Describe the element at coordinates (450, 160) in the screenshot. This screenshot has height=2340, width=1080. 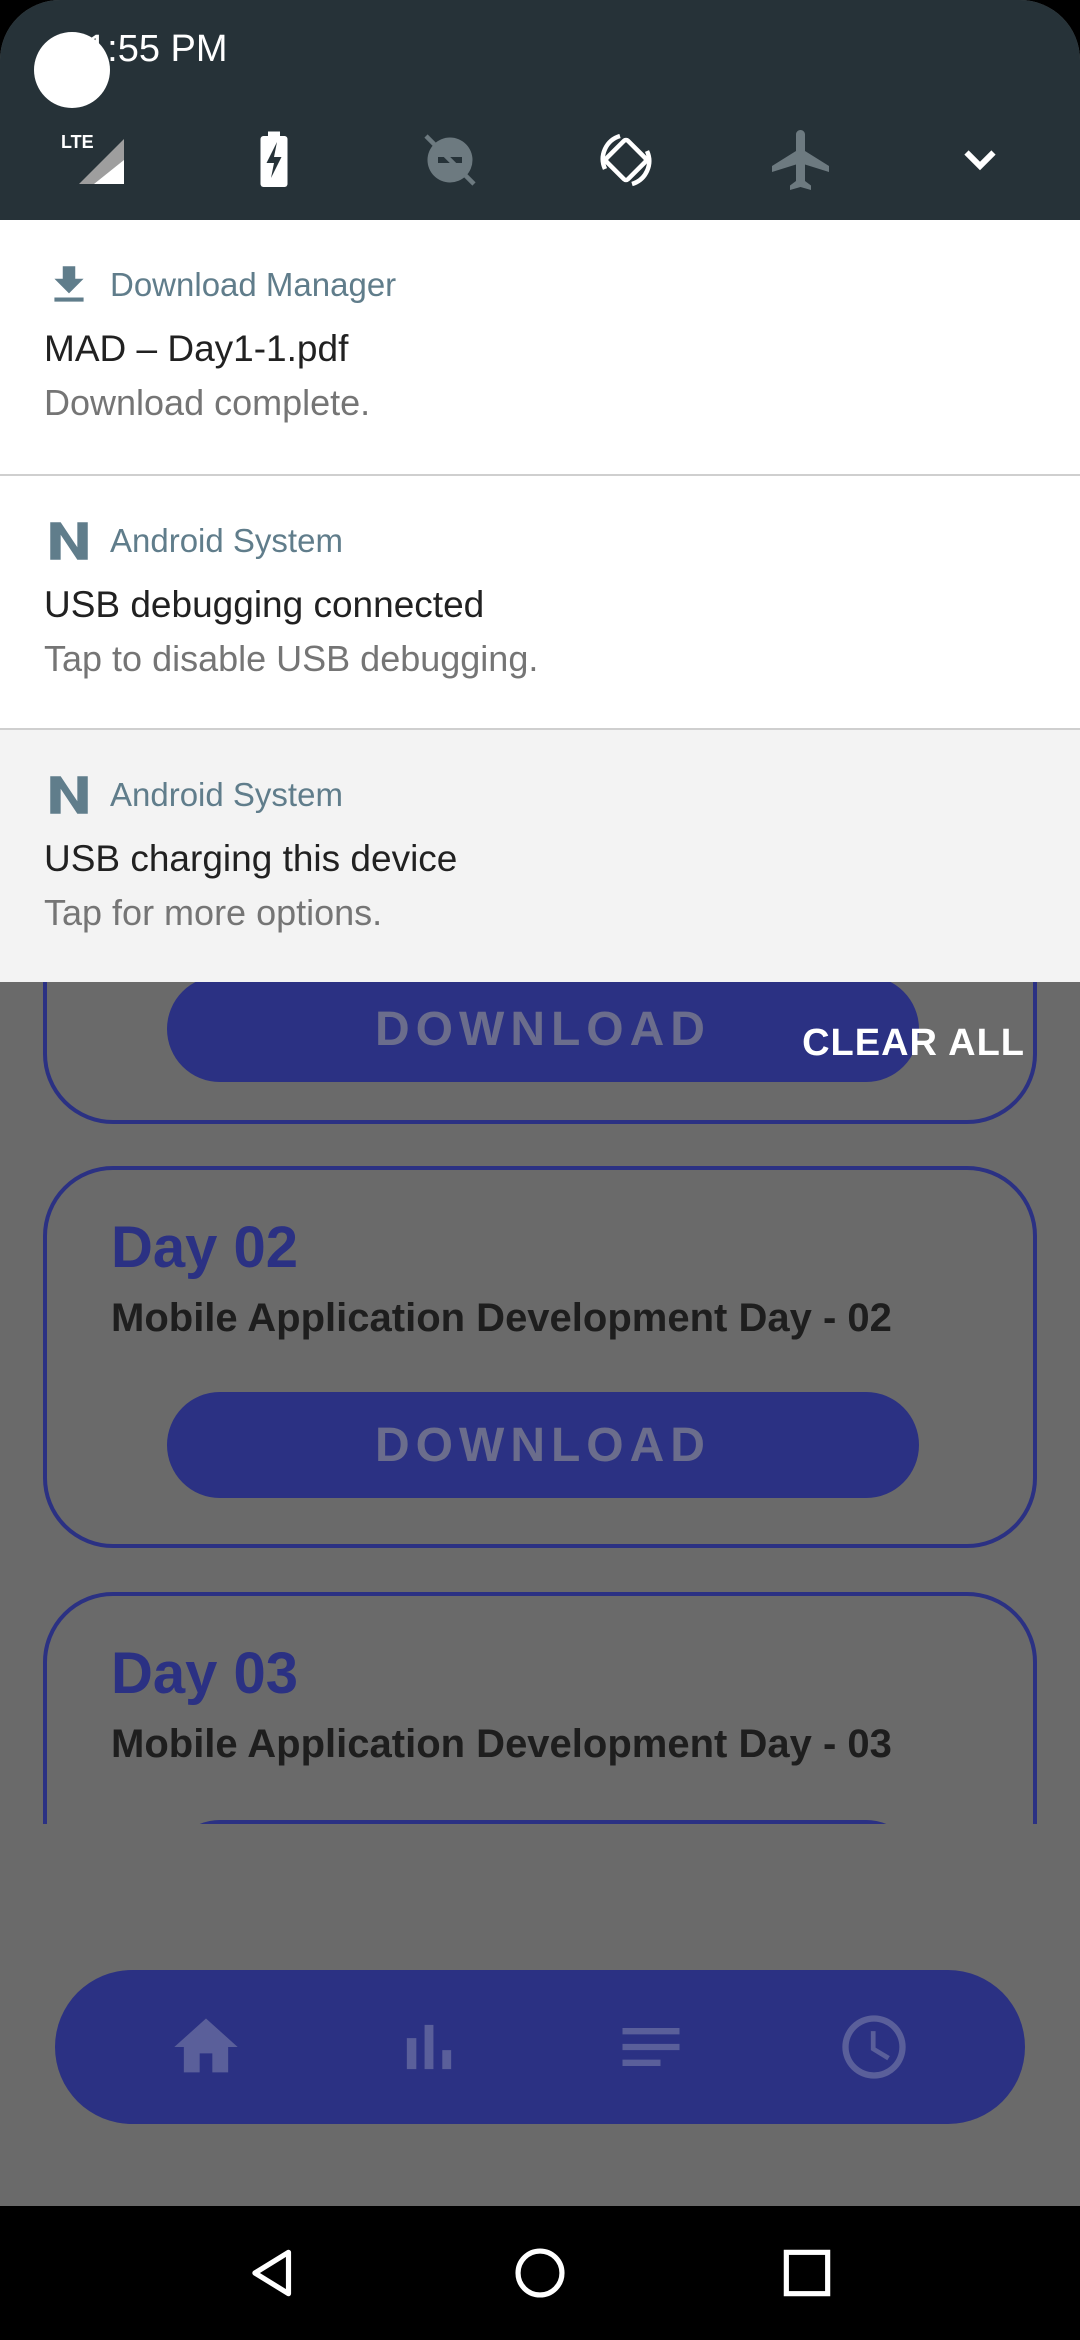
I see `do-not-disturb-icon` at that location.